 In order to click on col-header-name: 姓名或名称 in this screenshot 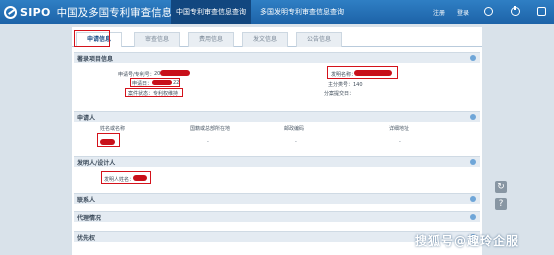, I will do `click(113, 129)`.